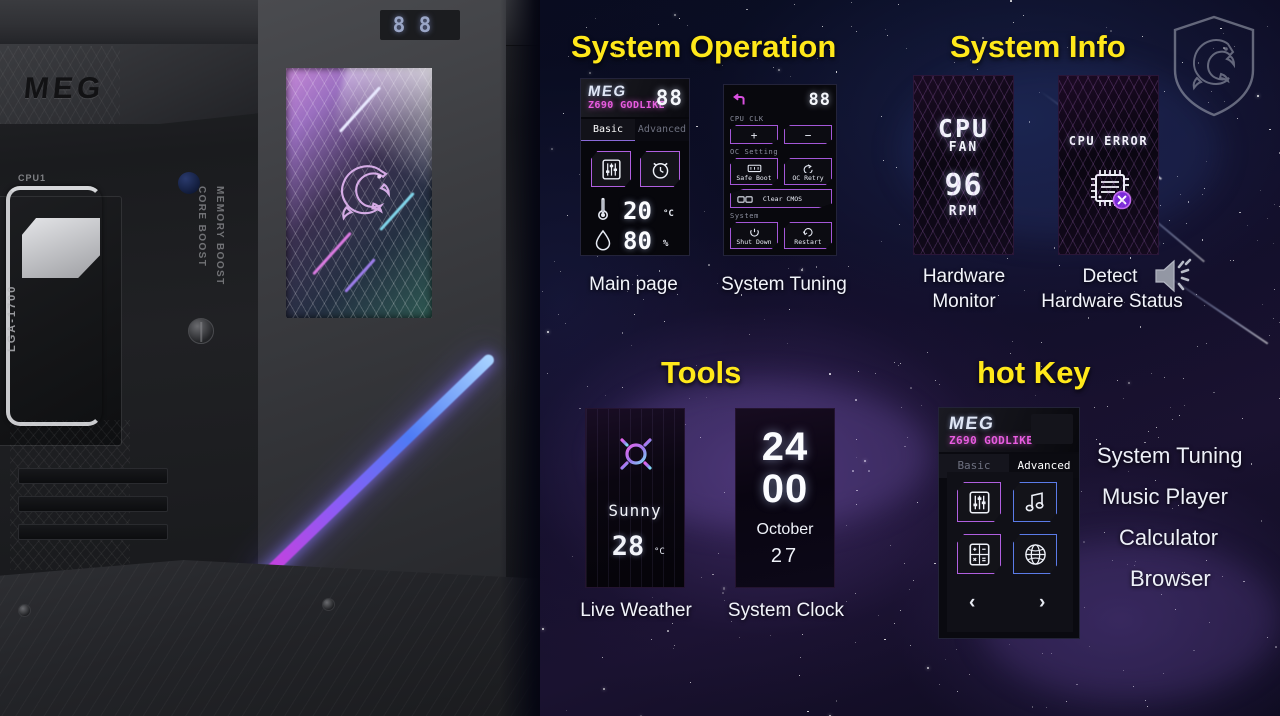  I want to click on device-header: MEG Z690 GODLIKE, so click(1009, 430).